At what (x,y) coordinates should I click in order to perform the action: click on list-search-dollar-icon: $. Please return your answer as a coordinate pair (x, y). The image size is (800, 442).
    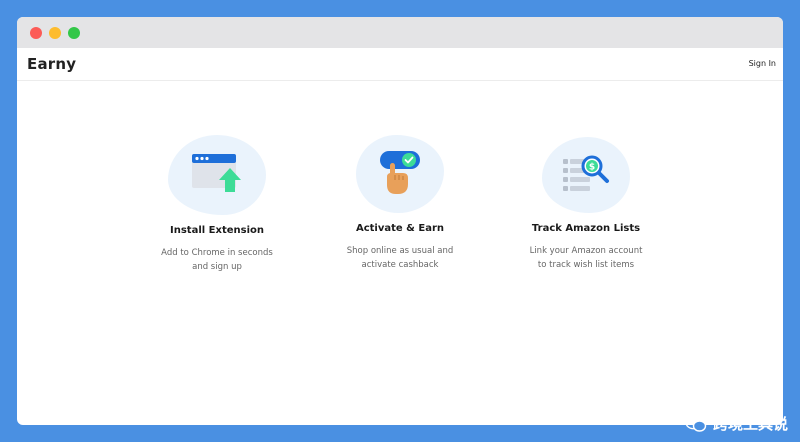
    Looking at the image, I should click on (586, 173).